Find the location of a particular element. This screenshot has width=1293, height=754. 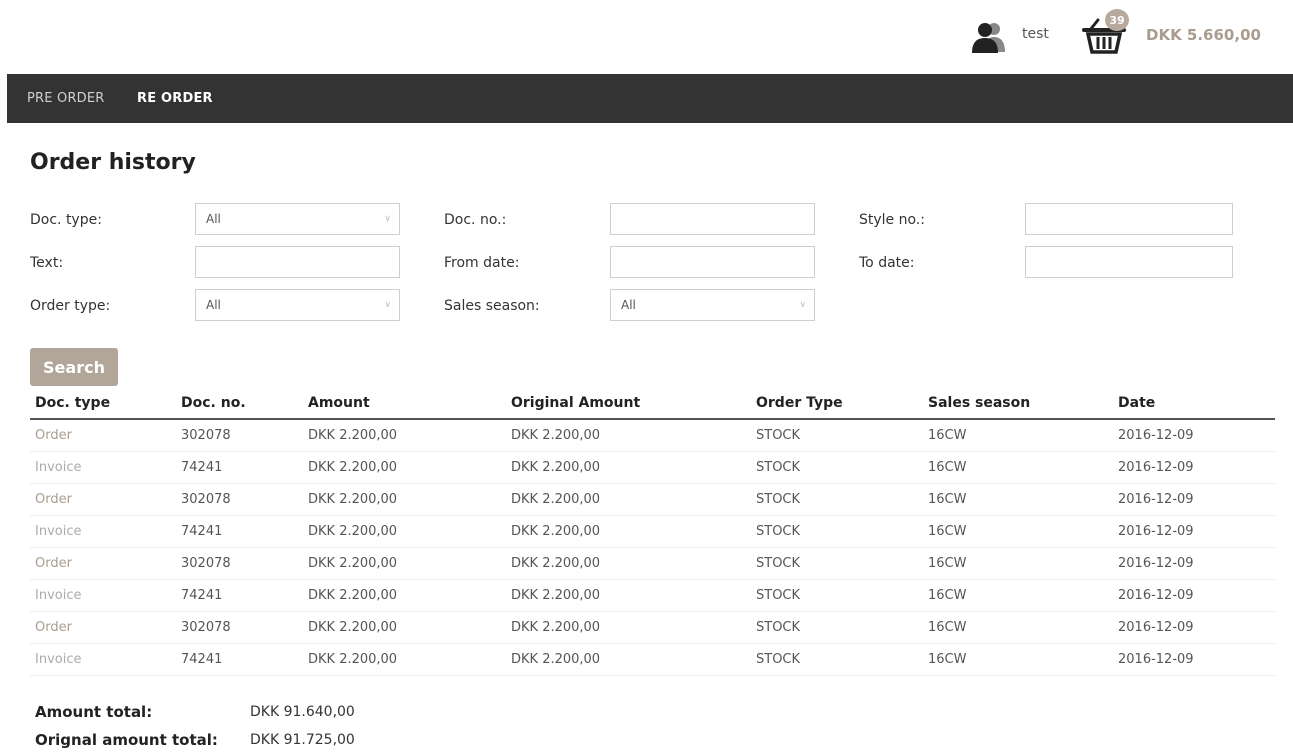

doc-type-select: All ∨ is located at coordinates (297, 219).